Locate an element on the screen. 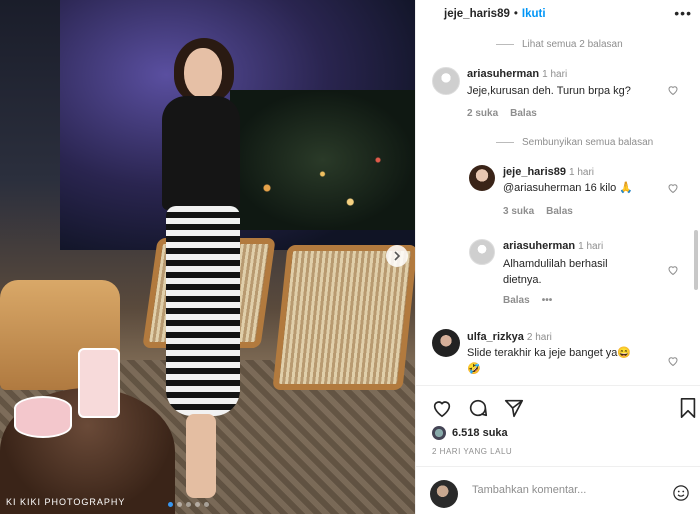 This screenshot has height=514, width=700. legs is located at coordinates (201, 456).